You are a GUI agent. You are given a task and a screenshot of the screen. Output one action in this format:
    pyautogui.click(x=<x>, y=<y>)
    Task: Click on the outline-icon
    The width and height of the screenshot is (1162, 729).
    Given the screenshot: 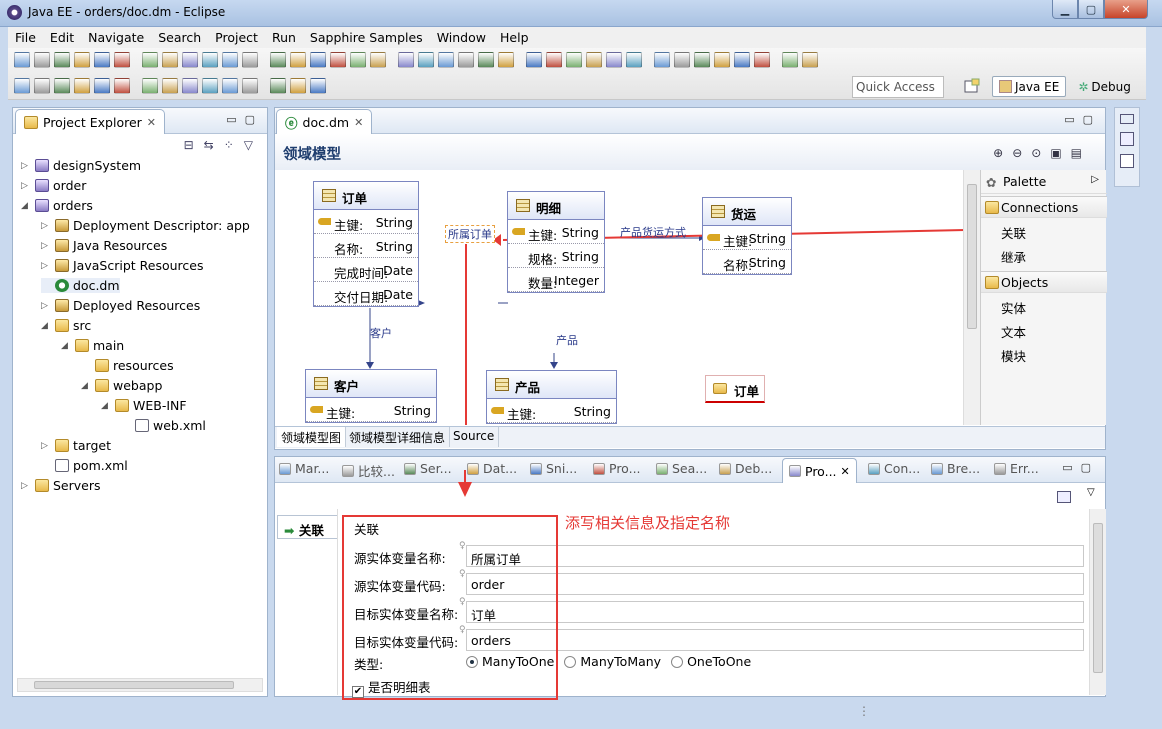 What is the action you would take?
    pyautogui.click(x=1127, y=139)
    